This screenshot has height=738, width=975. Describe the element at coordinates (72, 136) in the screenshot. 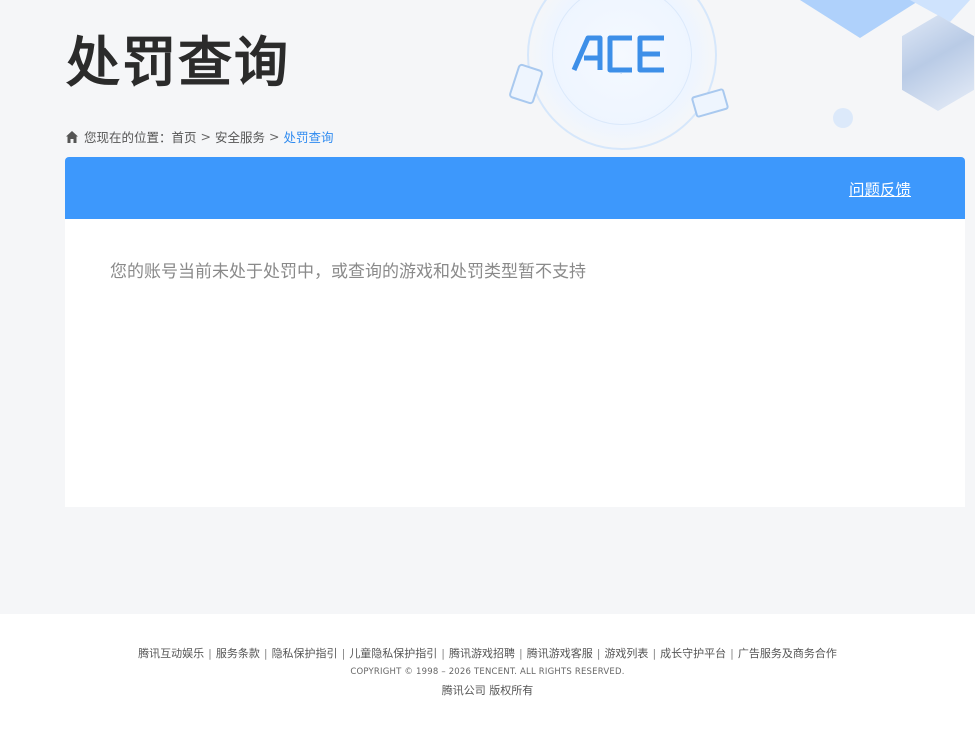

I see `home-icon` at that location.